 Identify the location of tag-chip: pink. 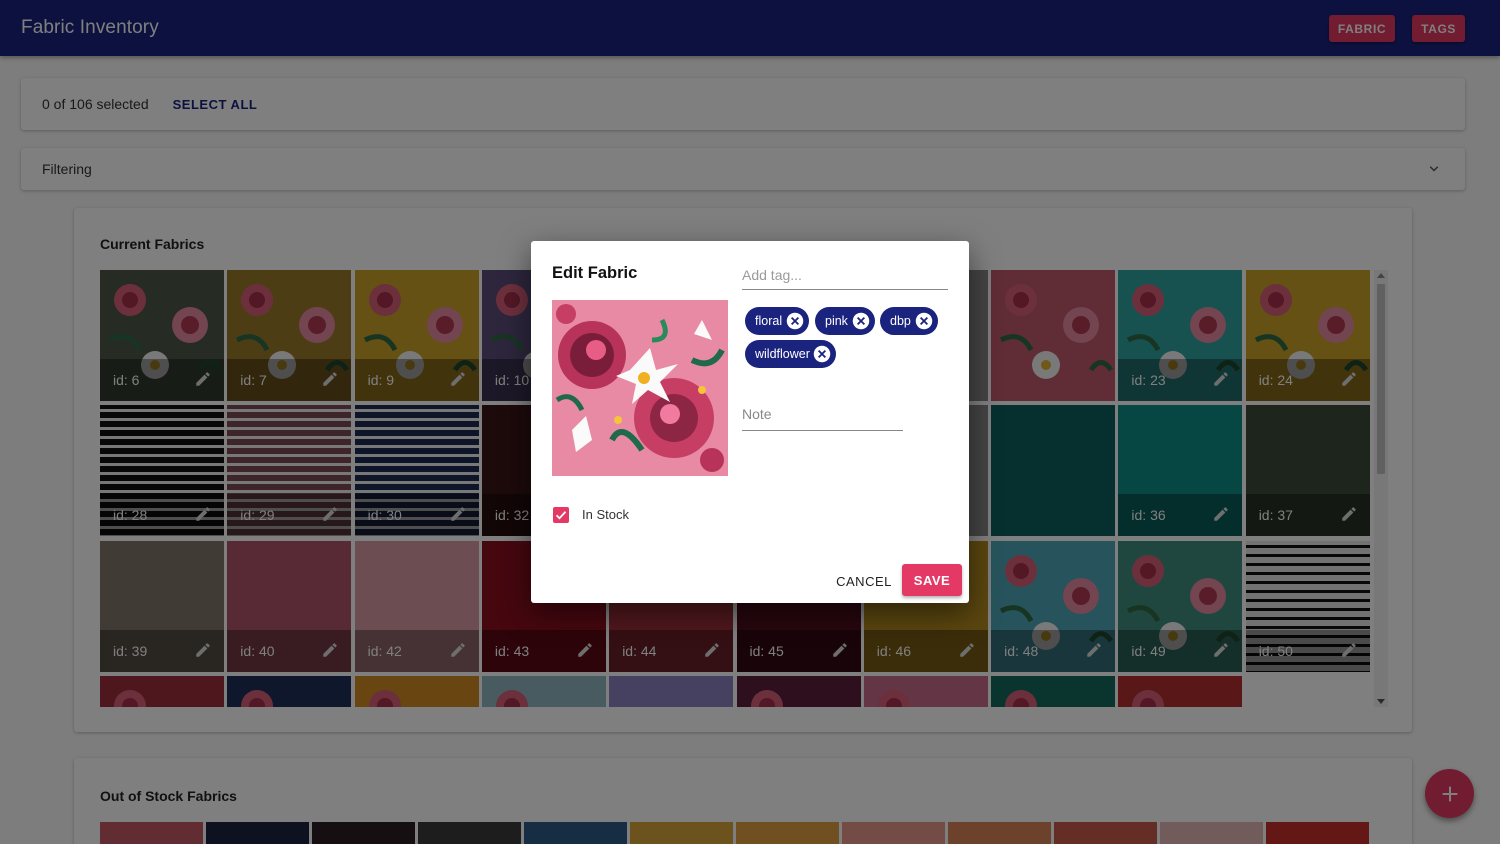
(845, 321).